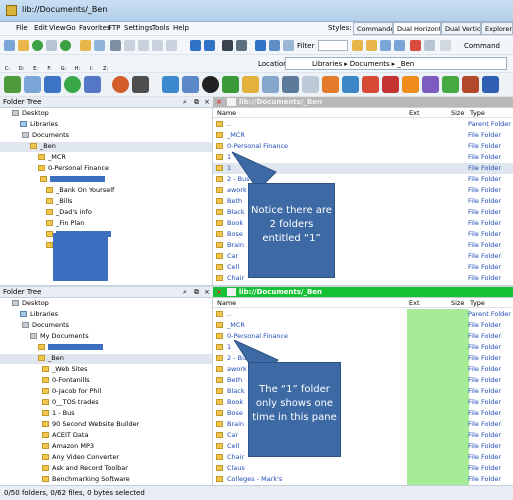 This screenshot has width=513, height=500. I want to click on tree-item: _Web Sites, so click(64, 370).